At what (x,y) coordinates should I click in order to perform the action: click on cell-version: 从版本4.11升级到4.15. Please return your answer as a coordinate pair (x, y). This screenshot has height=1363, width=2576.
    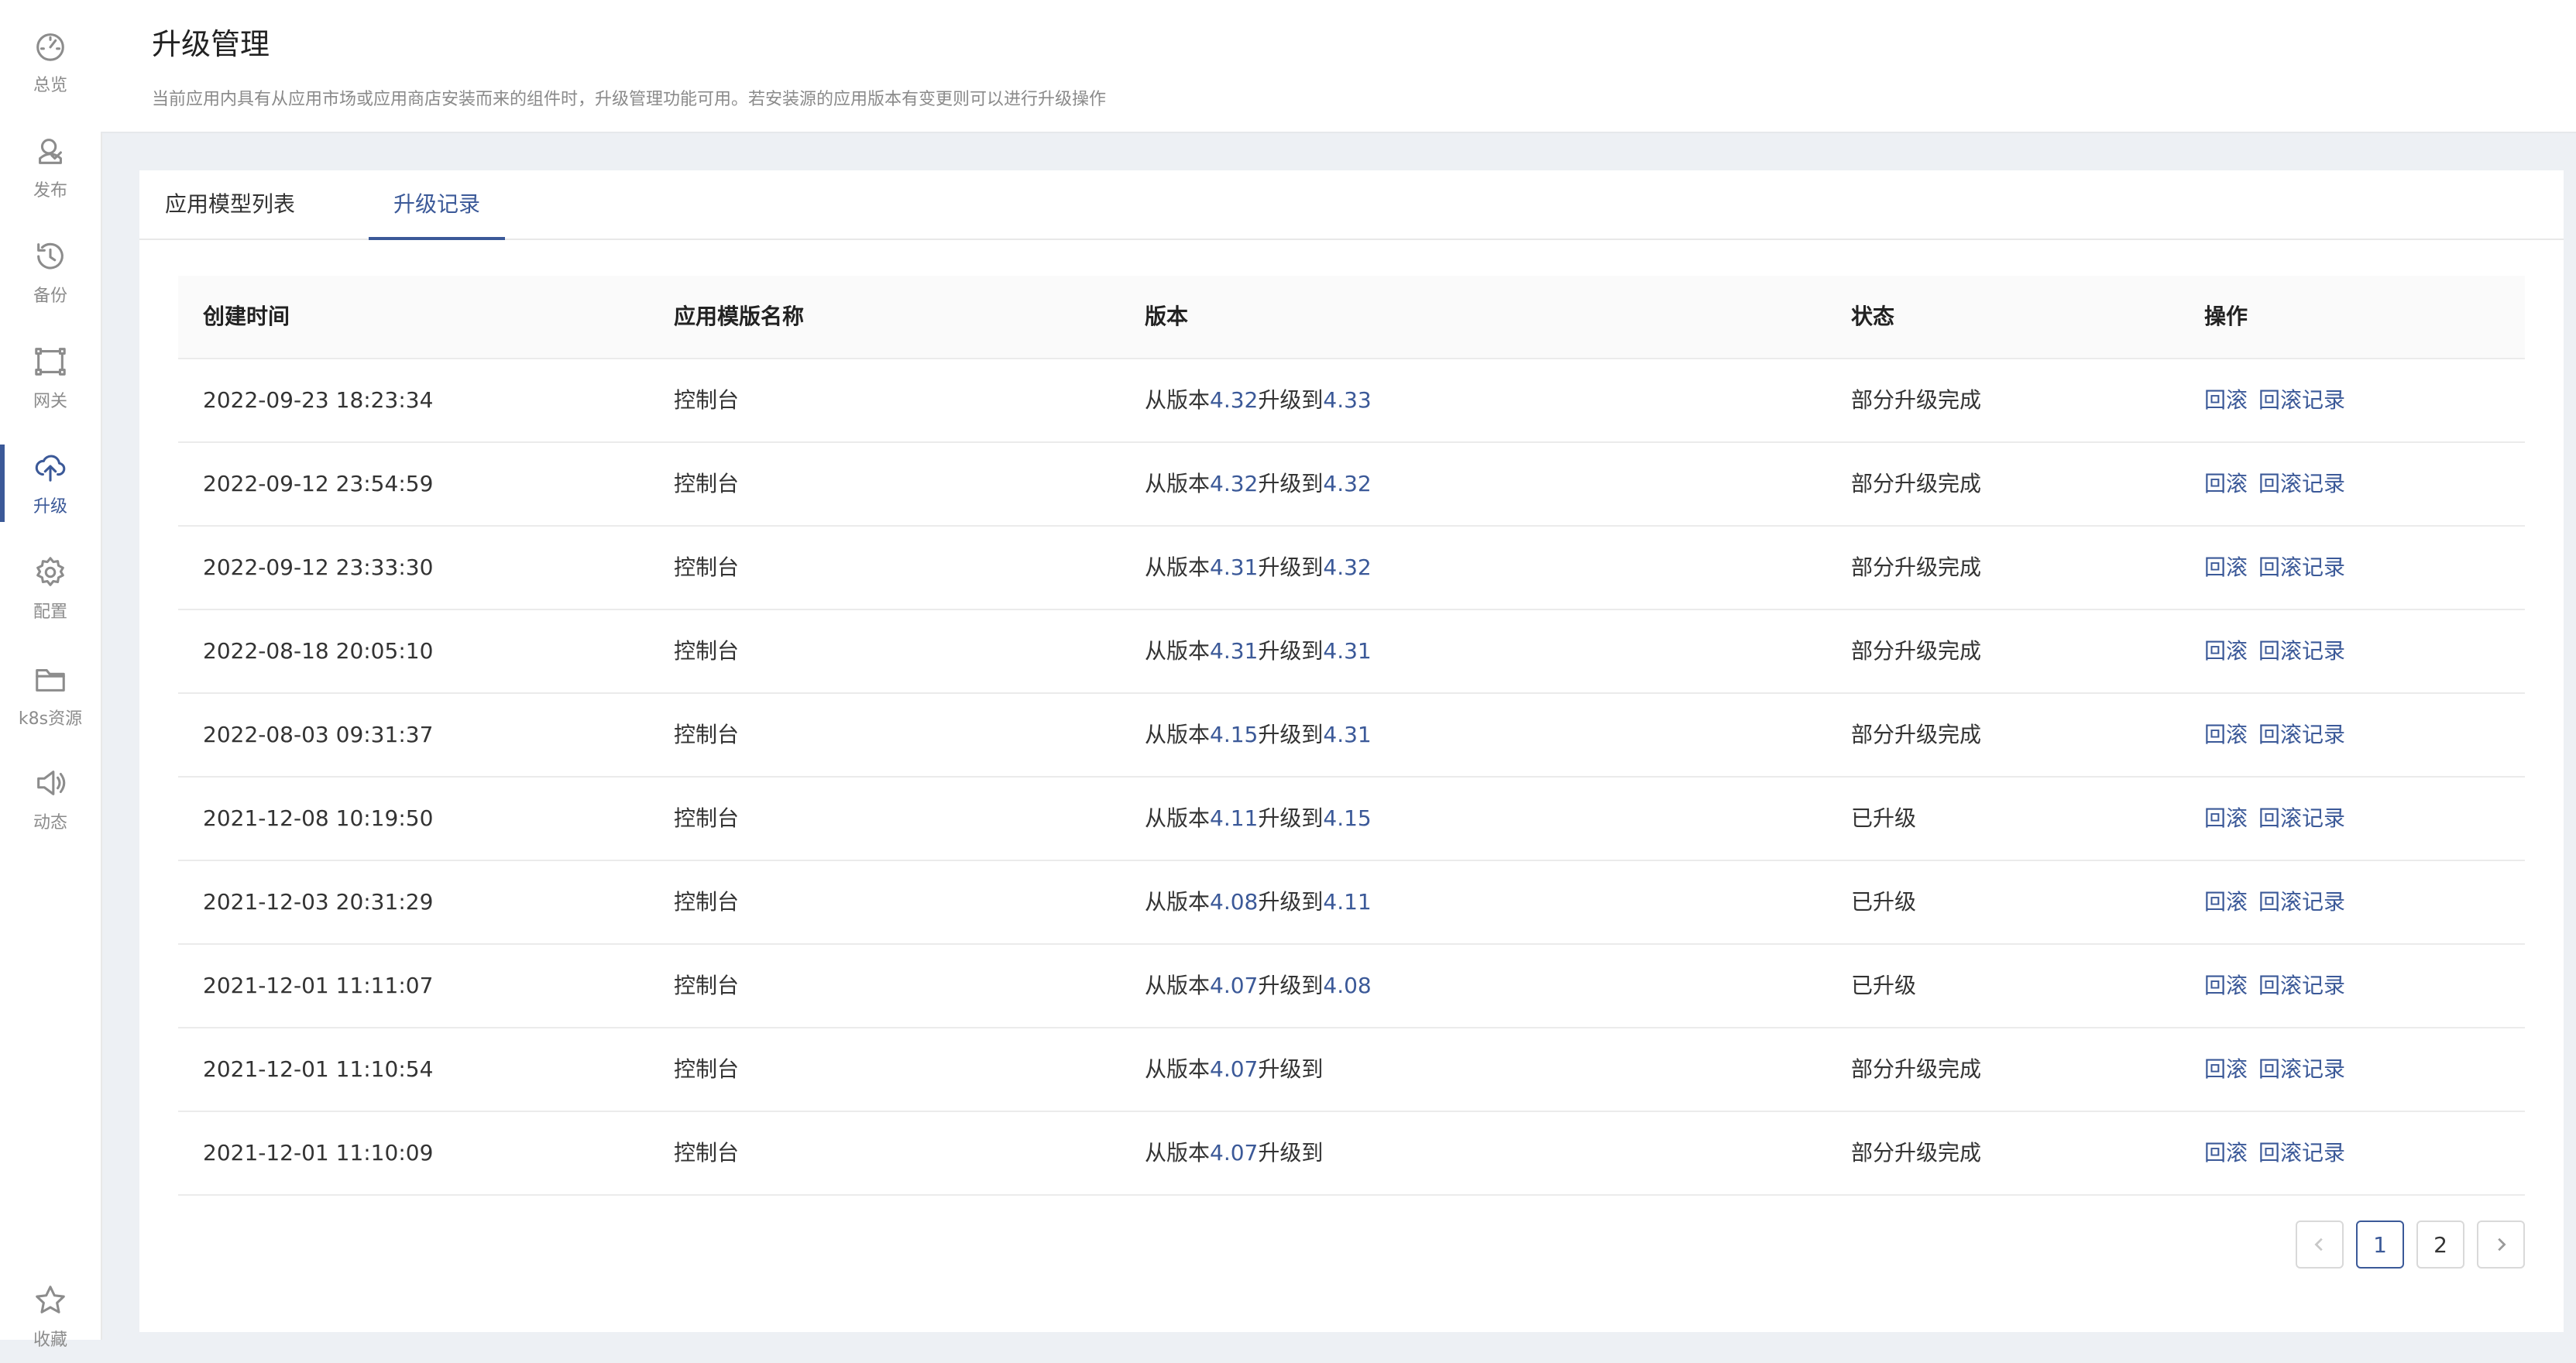
    Looking at the image, I should click on (1258, 819).